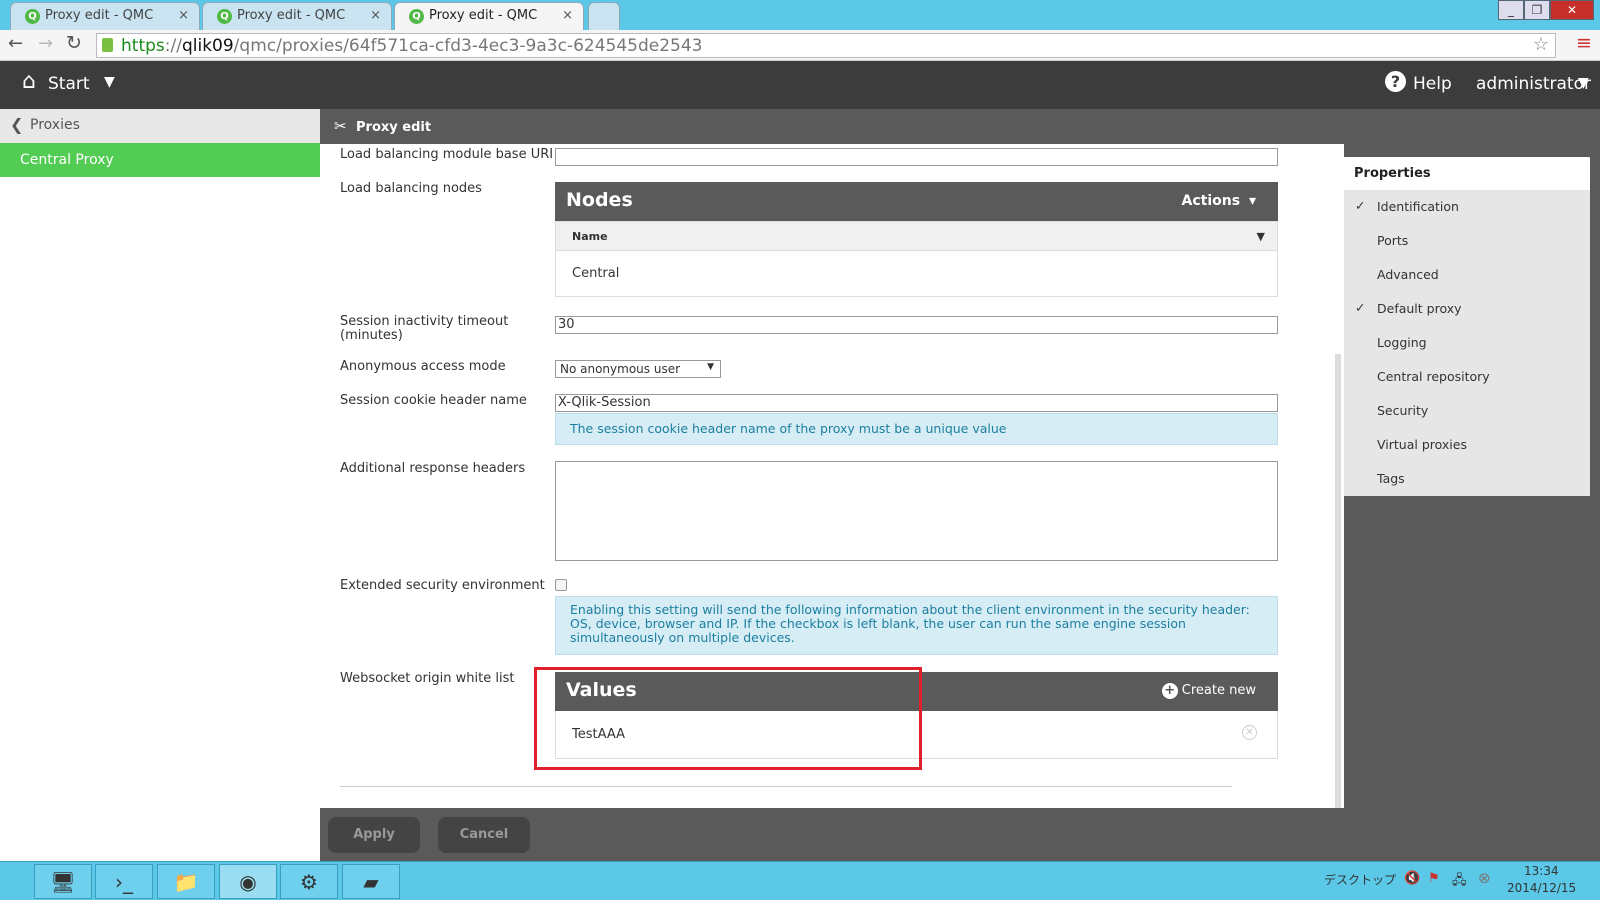  What do you see at coordinates (916, 274) in the screenshot?
I see `table-row: Central` at bounding box center [916, 274].